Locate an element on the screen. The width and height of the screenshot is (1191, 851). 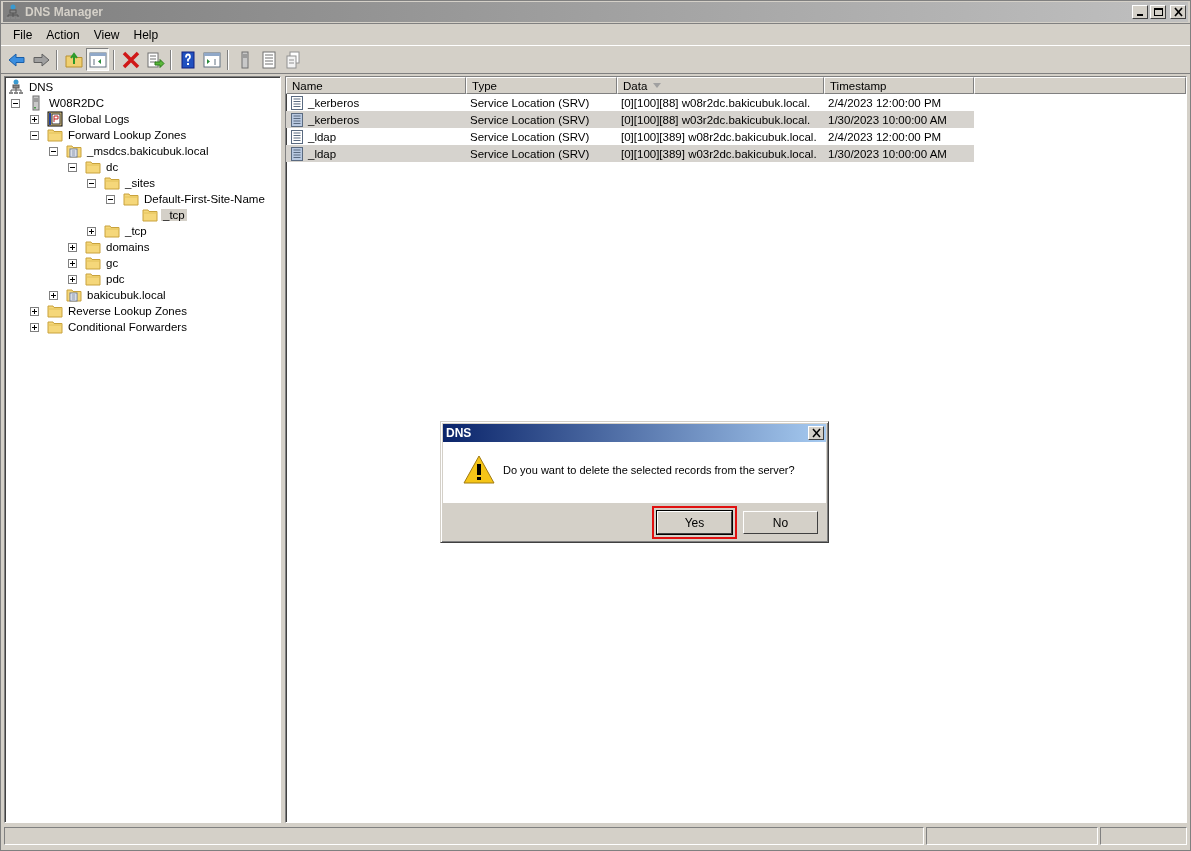
tree-item: _sites is located at coordinates (140, 183).